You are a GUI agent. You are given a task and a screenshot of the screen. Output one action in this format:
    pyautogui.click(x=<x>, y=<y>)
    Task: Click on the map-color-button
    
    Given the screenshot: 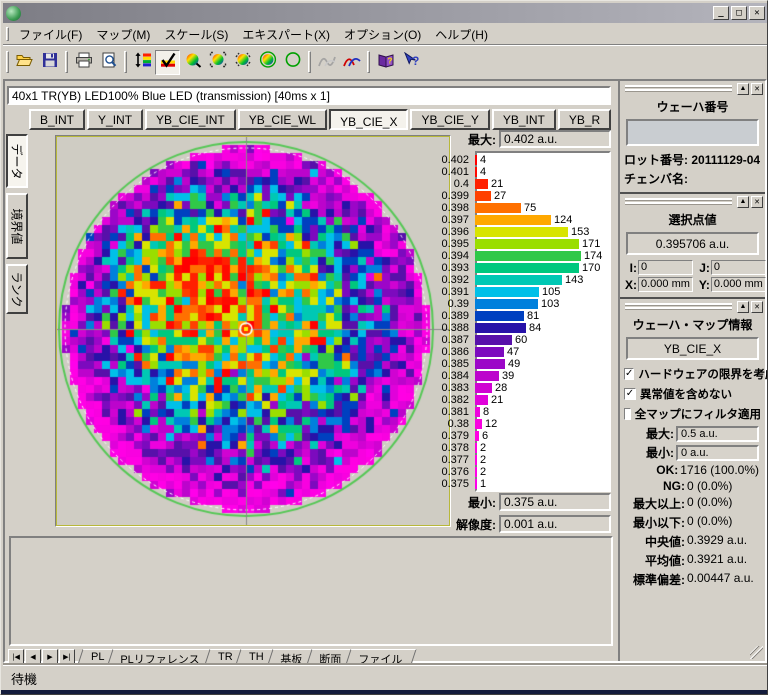 What is the action you would take?
    pyautogui.click(x=267, y=62)
    